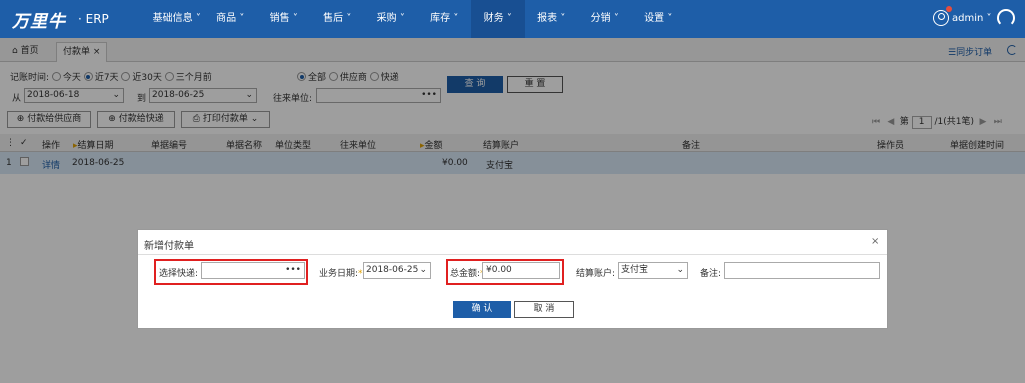 The image size is (1025, 383). I want to click on biz-date-label: 业务日期:*, so click(341, 272).